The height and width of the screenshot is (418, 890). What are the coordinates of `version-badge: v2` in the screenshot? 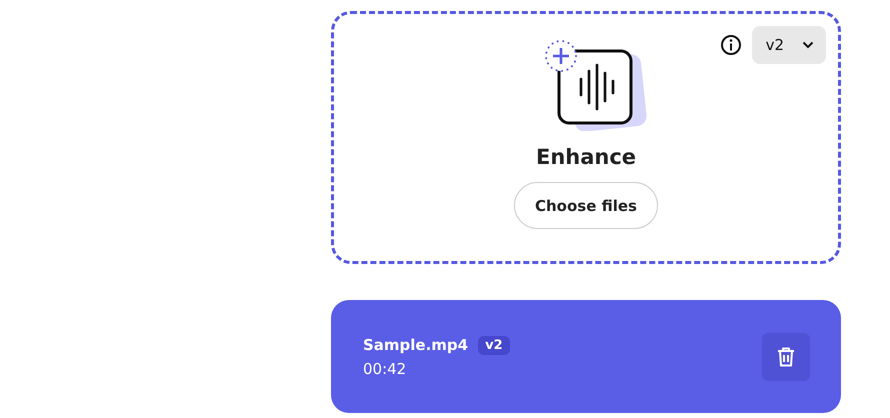 It's located at (494, 345).